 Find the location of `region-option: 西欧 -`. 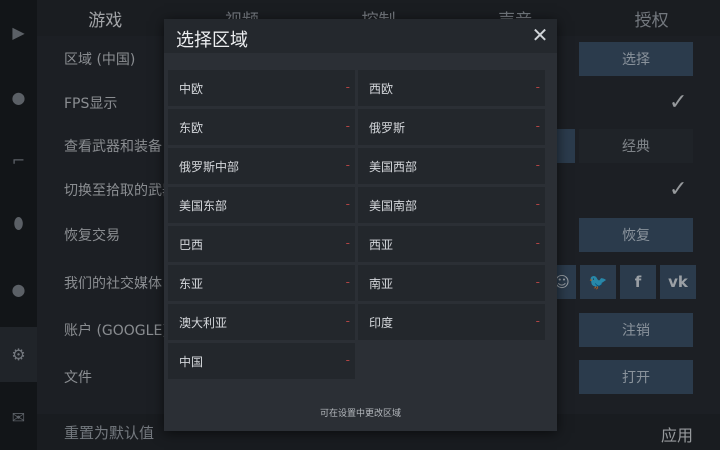

region-option: 西欧 - is located at coordinates (451, 88).